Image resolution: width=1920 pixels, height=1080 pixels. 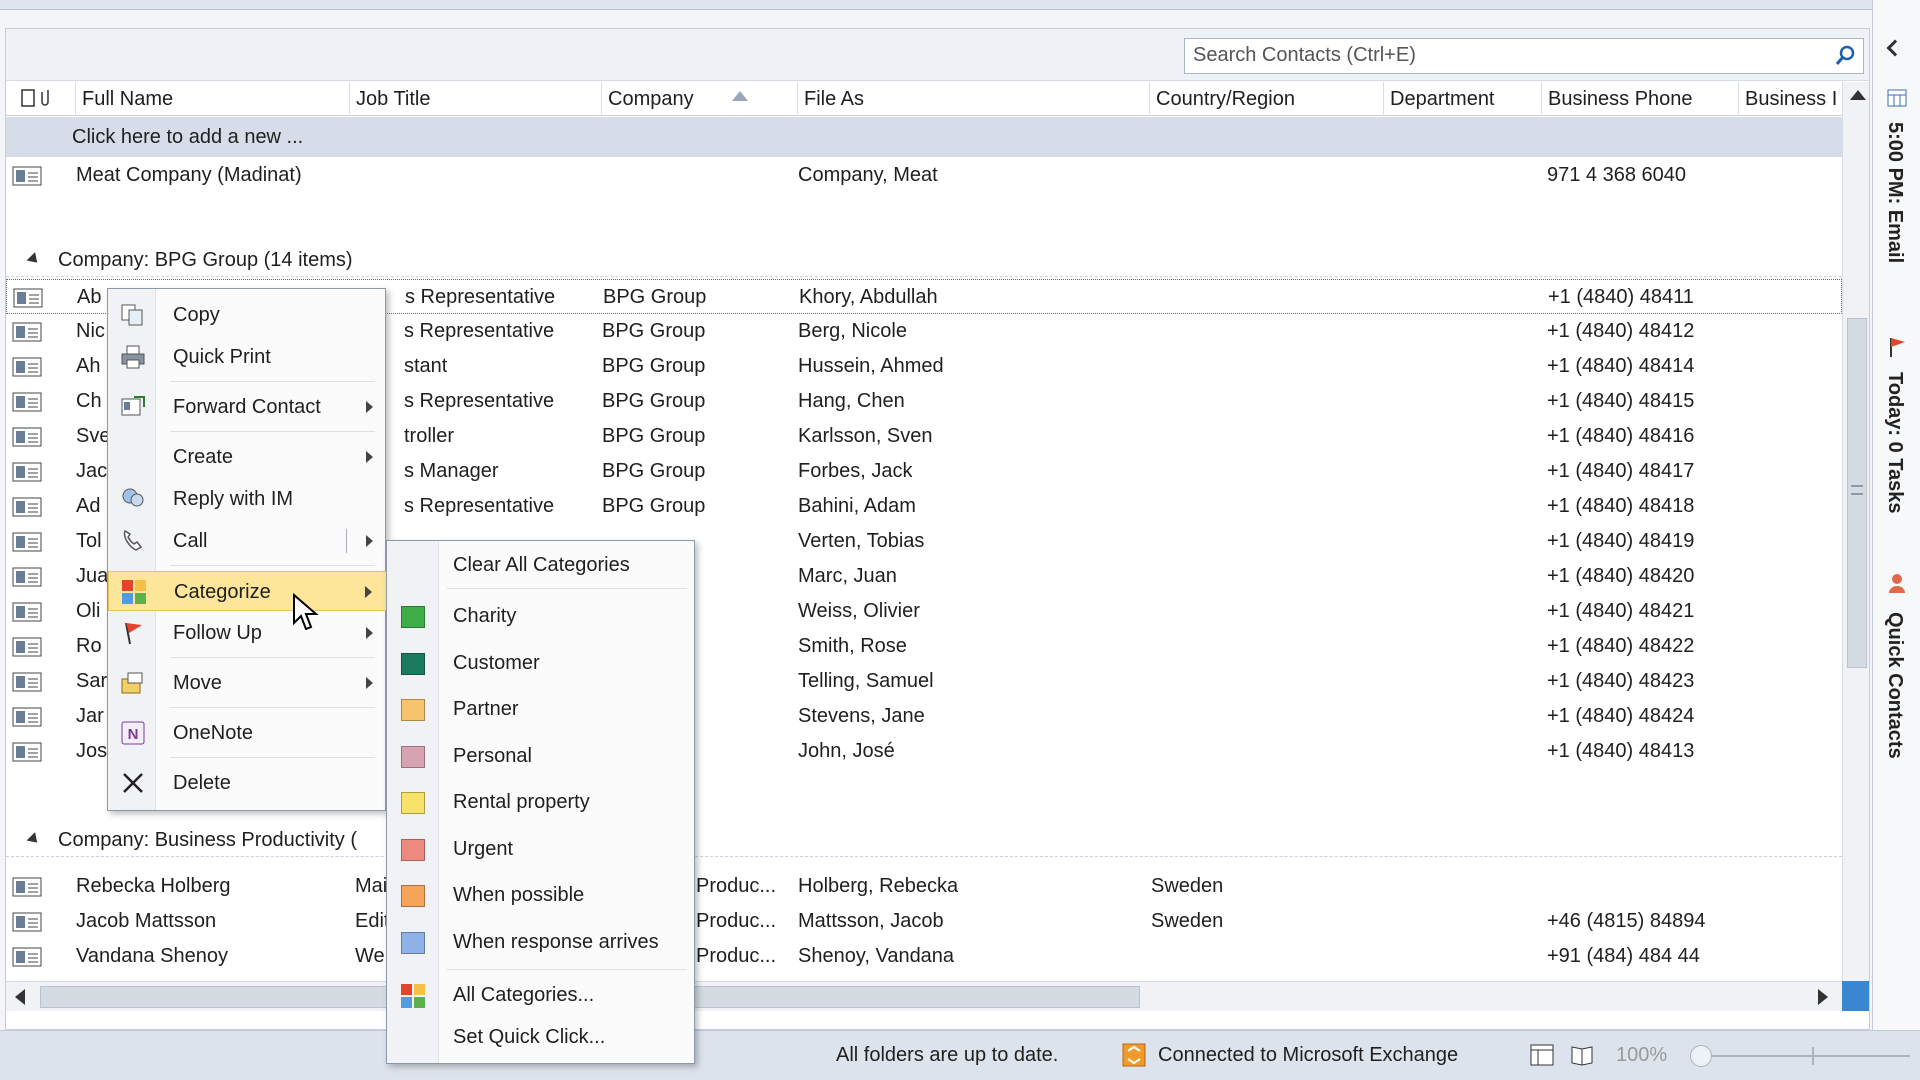 I want to click on vertical-scrollbar, so click(x=1855, y=546).